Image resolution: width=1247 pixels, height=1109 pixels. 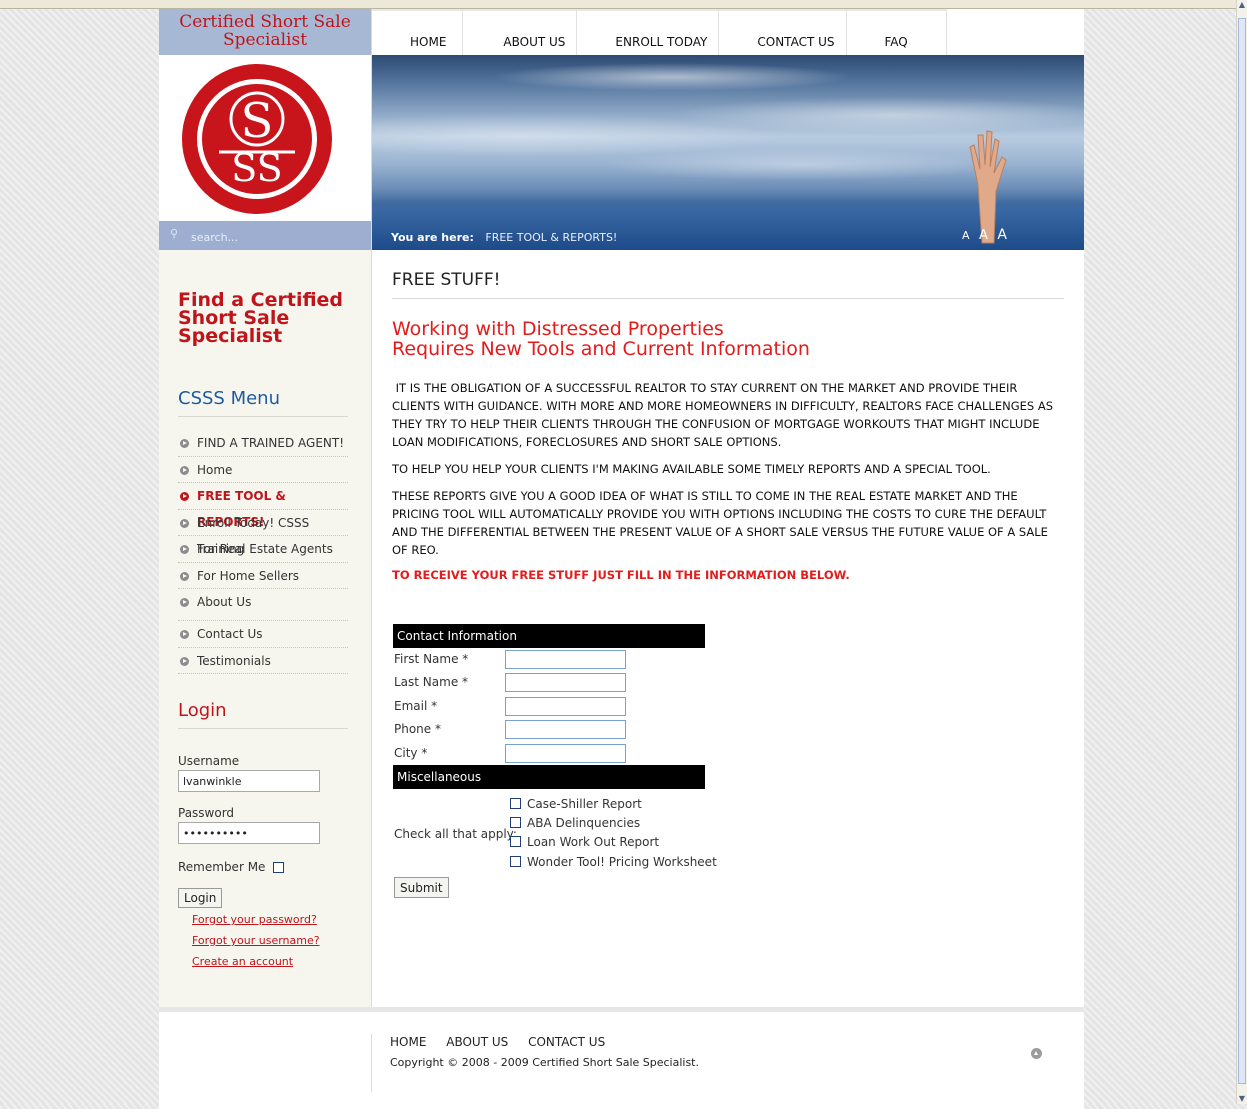 I want to click on option-wonder-tool: Wonder Tool! Pricing Worksheet, so click(x=613, y=862).